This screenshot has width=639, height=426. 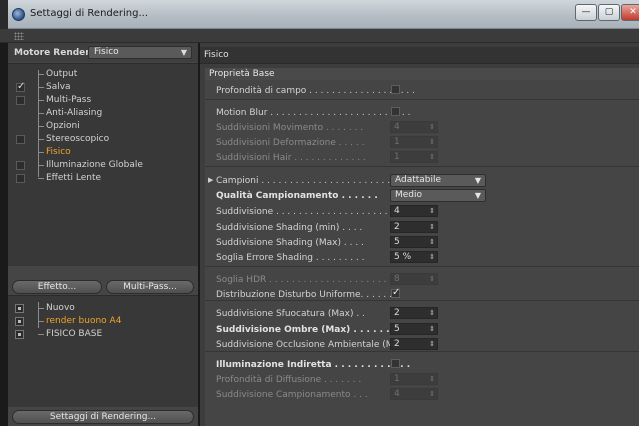 What do you see at coordinates (103, 351) in the screenshot?
I see `presets-list: Nuovo render buono A4 FISICO BASE` at bounding box center [103, 351].